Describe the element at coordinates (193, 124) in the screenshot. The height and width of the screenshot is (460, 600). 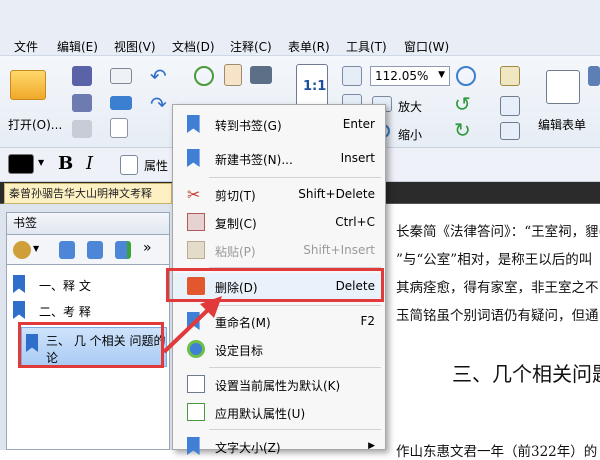
I see `goto-bookmark-icon` at that location.